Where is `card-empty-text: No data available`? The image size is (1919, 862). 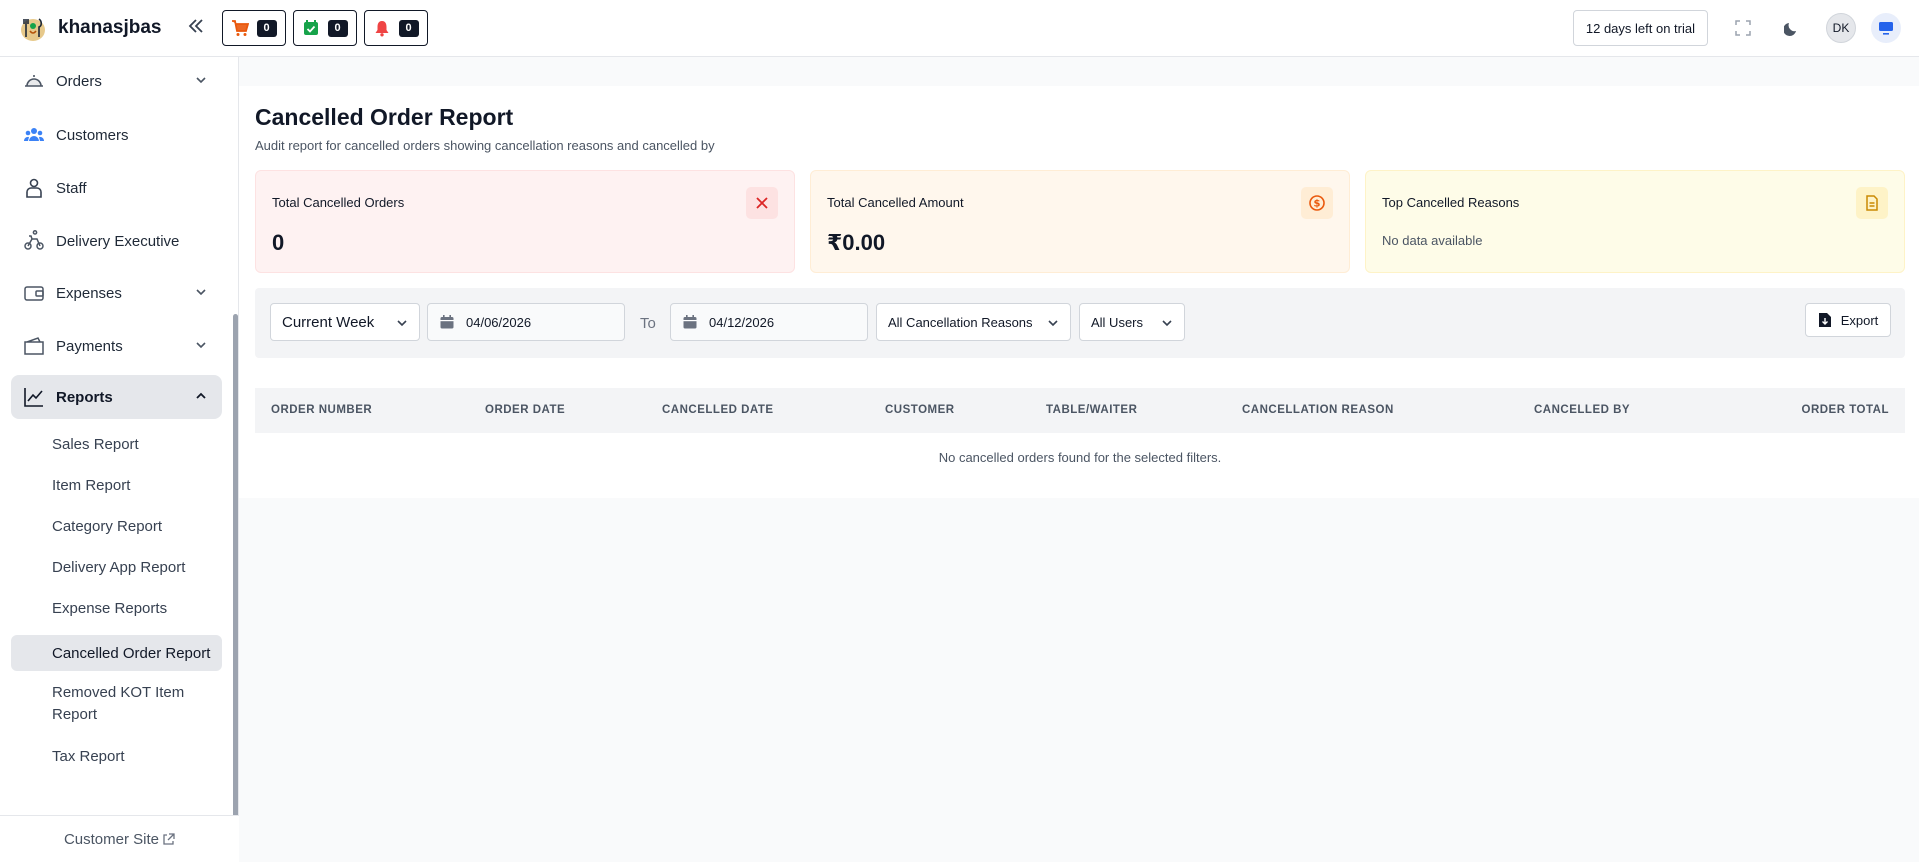 card-empty-text: No data available is located at coordinates (1432, 240).